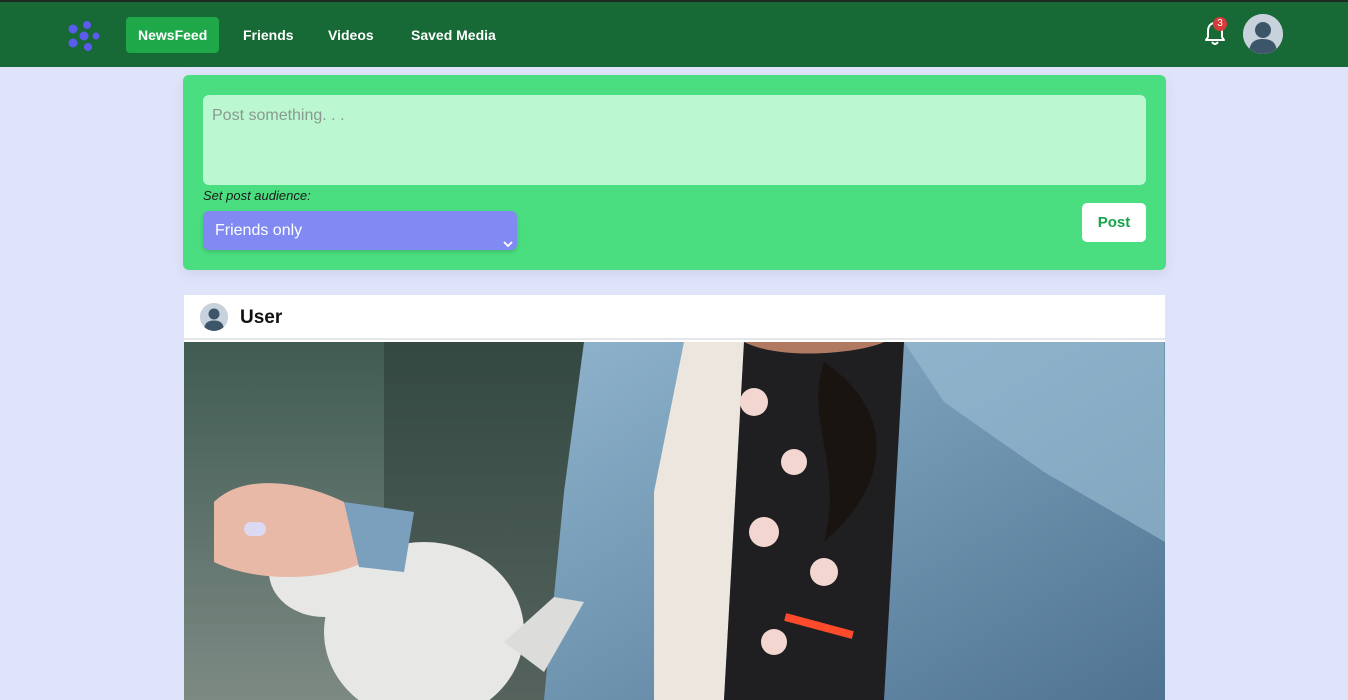 The image size is (1348, 700). Describe the element at coordinates (351, 35) in the screenshot. I see `nav-videos: Videos` at that location.